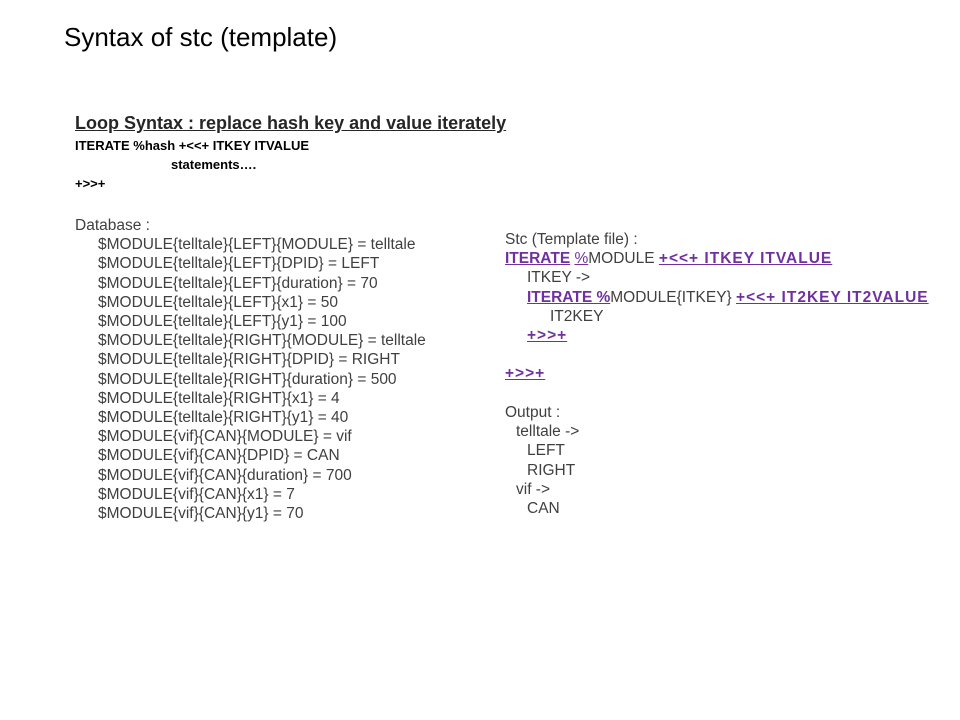 This screenshot has width=960, height=720. I want to click on output-lines: telltale -> LEFT RIGHT vif -> CAN, so click(655, 470).